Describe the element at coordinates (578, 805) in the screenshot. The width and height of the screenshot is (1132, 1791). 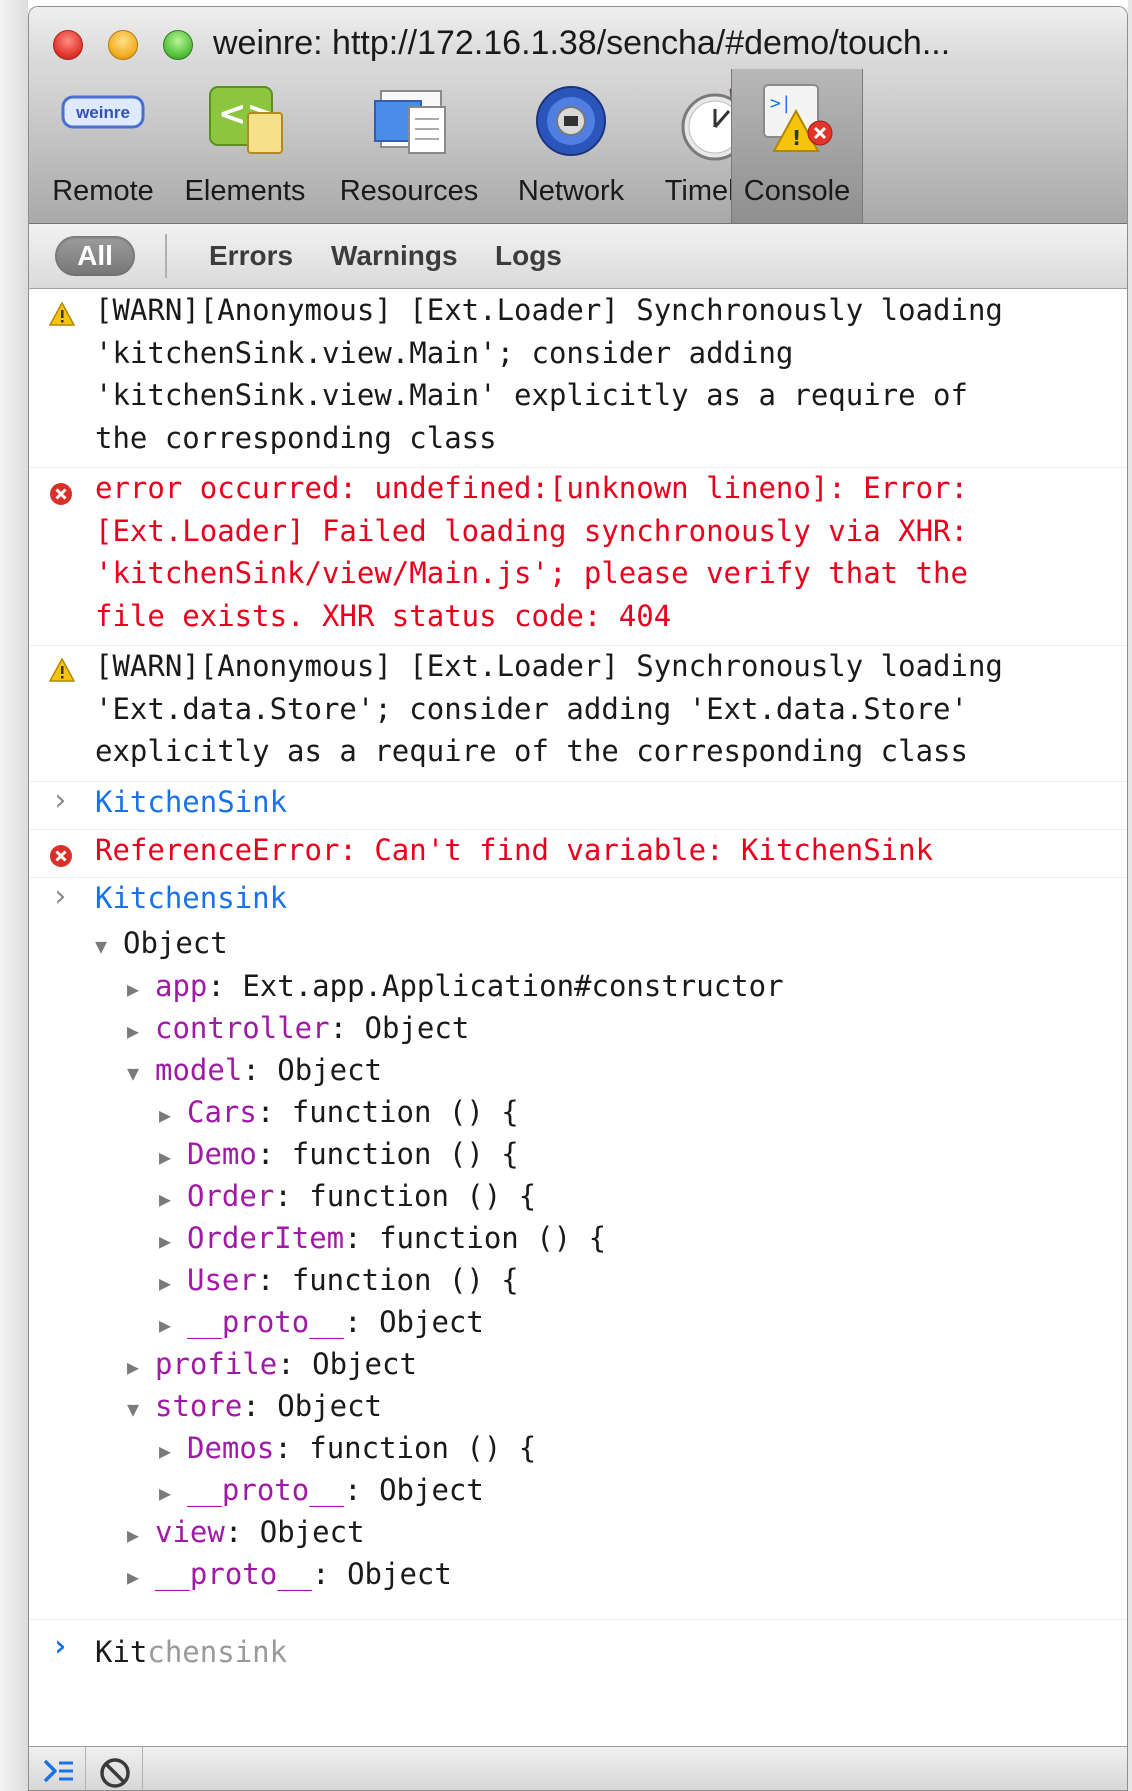
I see `console-input-echo: › KitchenSink` at that location.